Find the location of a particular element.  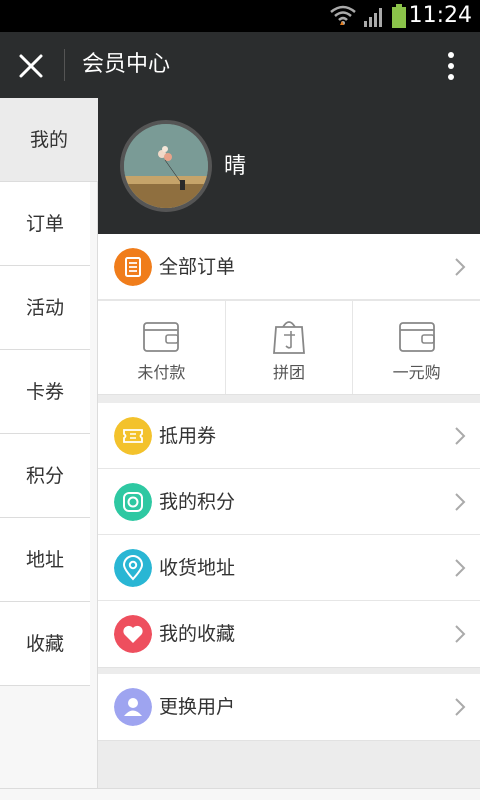

status-bar: 11:24 is located at coordinates (240, 16).